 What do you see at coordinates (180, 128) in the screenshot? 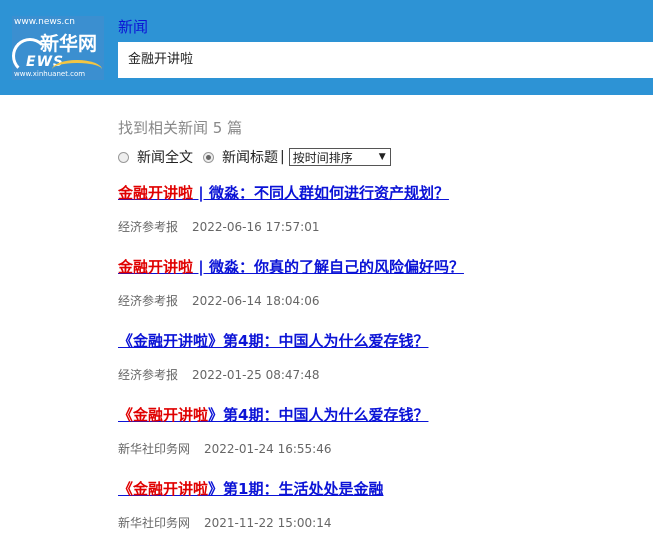
I see `result-count: 找到相关新闻 5 篇` at bounding box center [180, 128].